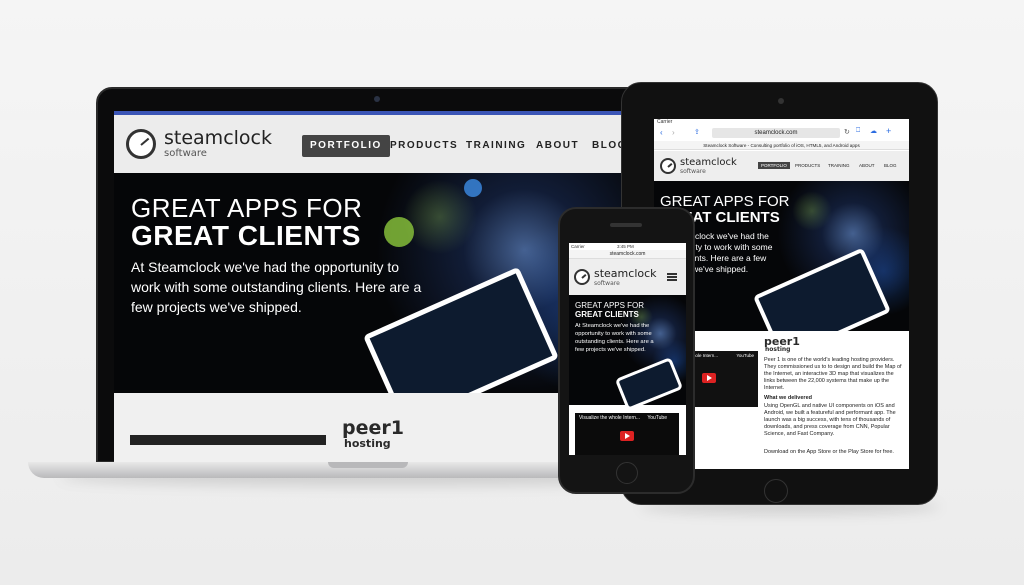 This screenshot has width=1024, height=585. I want to click on peer1-logo: peer1, so click(373, 428).